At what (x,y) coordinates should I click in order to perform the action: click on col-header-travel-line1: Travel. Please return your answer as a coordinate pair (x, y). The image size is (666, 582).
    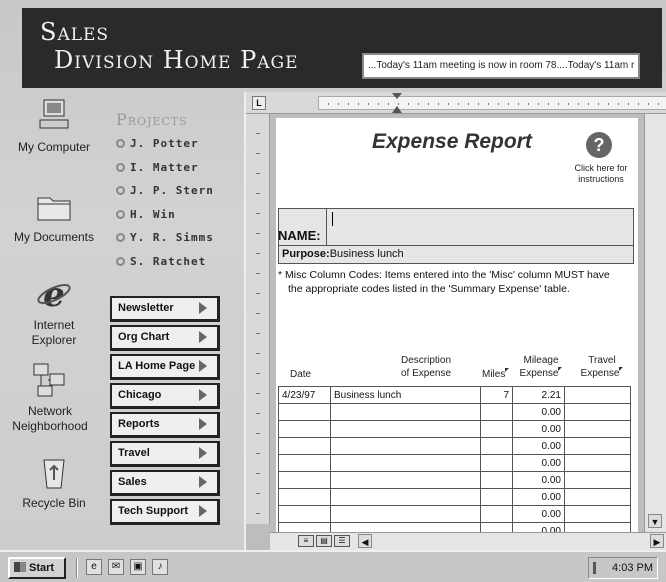
    Looking at the image, I should click on (602, 360).